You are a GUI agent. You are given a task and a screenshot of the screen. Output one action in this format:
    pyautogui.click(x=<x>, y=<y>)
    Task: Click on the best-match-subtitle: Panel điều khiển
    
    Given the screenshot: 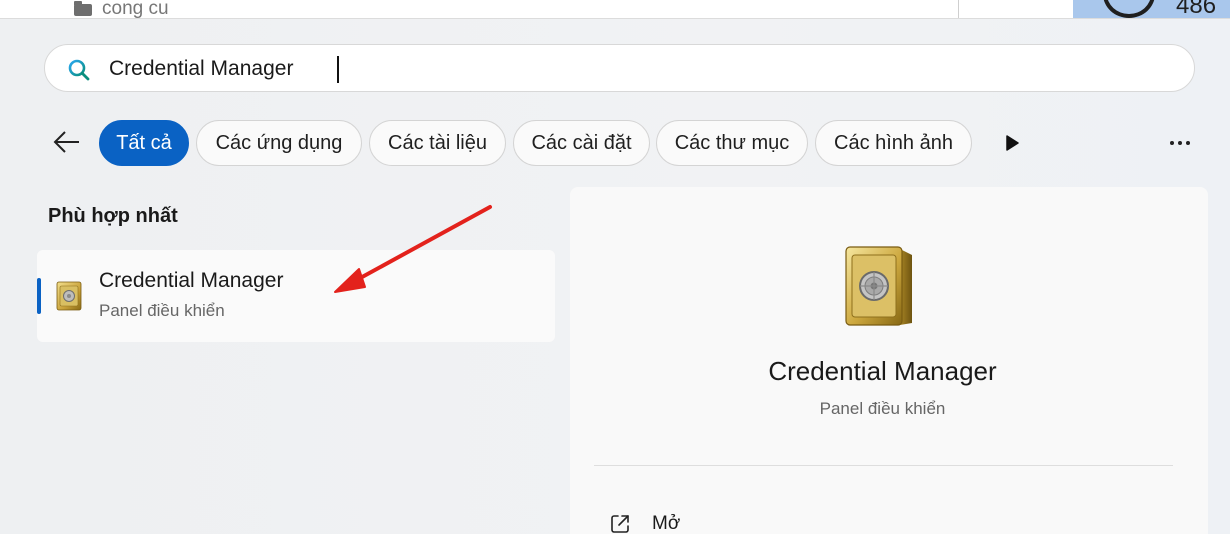 What is the action you would take?
    pyautogui.click(x=162, y=310)
    